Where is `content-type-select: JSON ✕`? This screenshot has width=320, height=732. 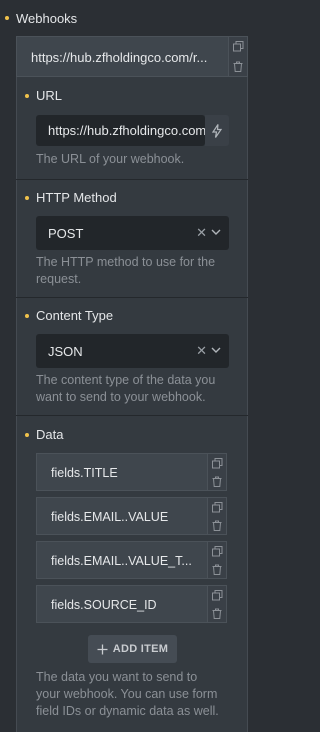
content-type-select: JSON ✕ is located at coordinates (132, 351).